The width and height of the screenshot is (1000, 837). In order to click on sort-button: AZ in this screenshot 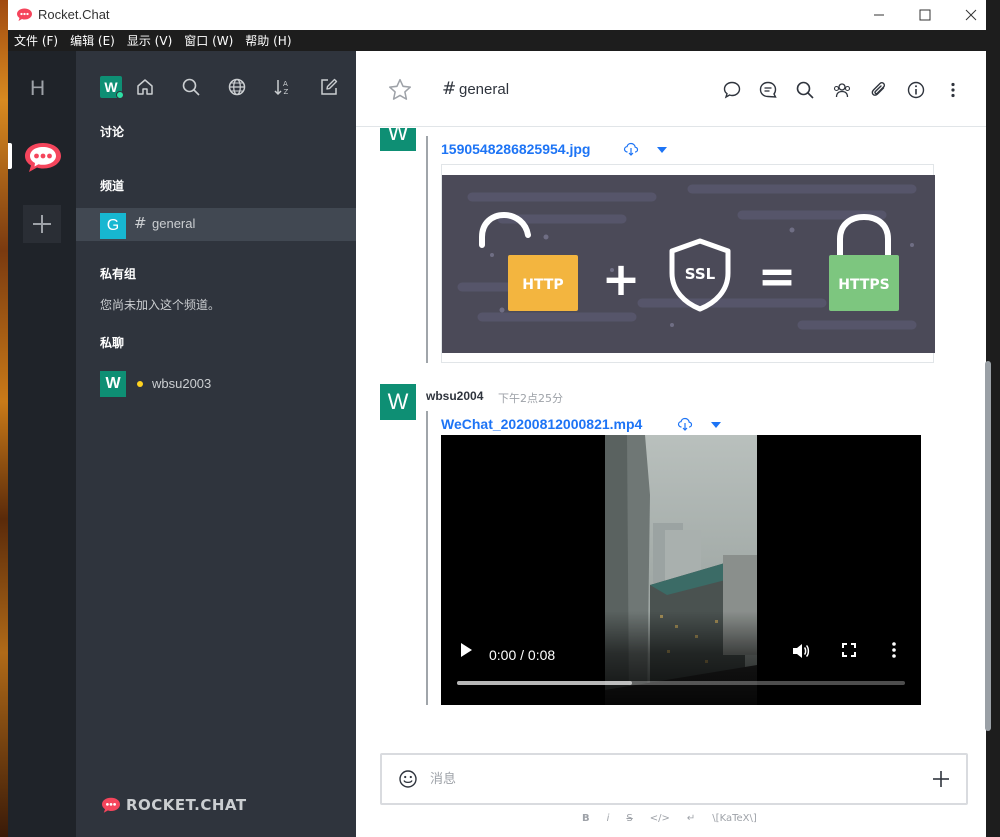, I will do `click(283, 87)`.